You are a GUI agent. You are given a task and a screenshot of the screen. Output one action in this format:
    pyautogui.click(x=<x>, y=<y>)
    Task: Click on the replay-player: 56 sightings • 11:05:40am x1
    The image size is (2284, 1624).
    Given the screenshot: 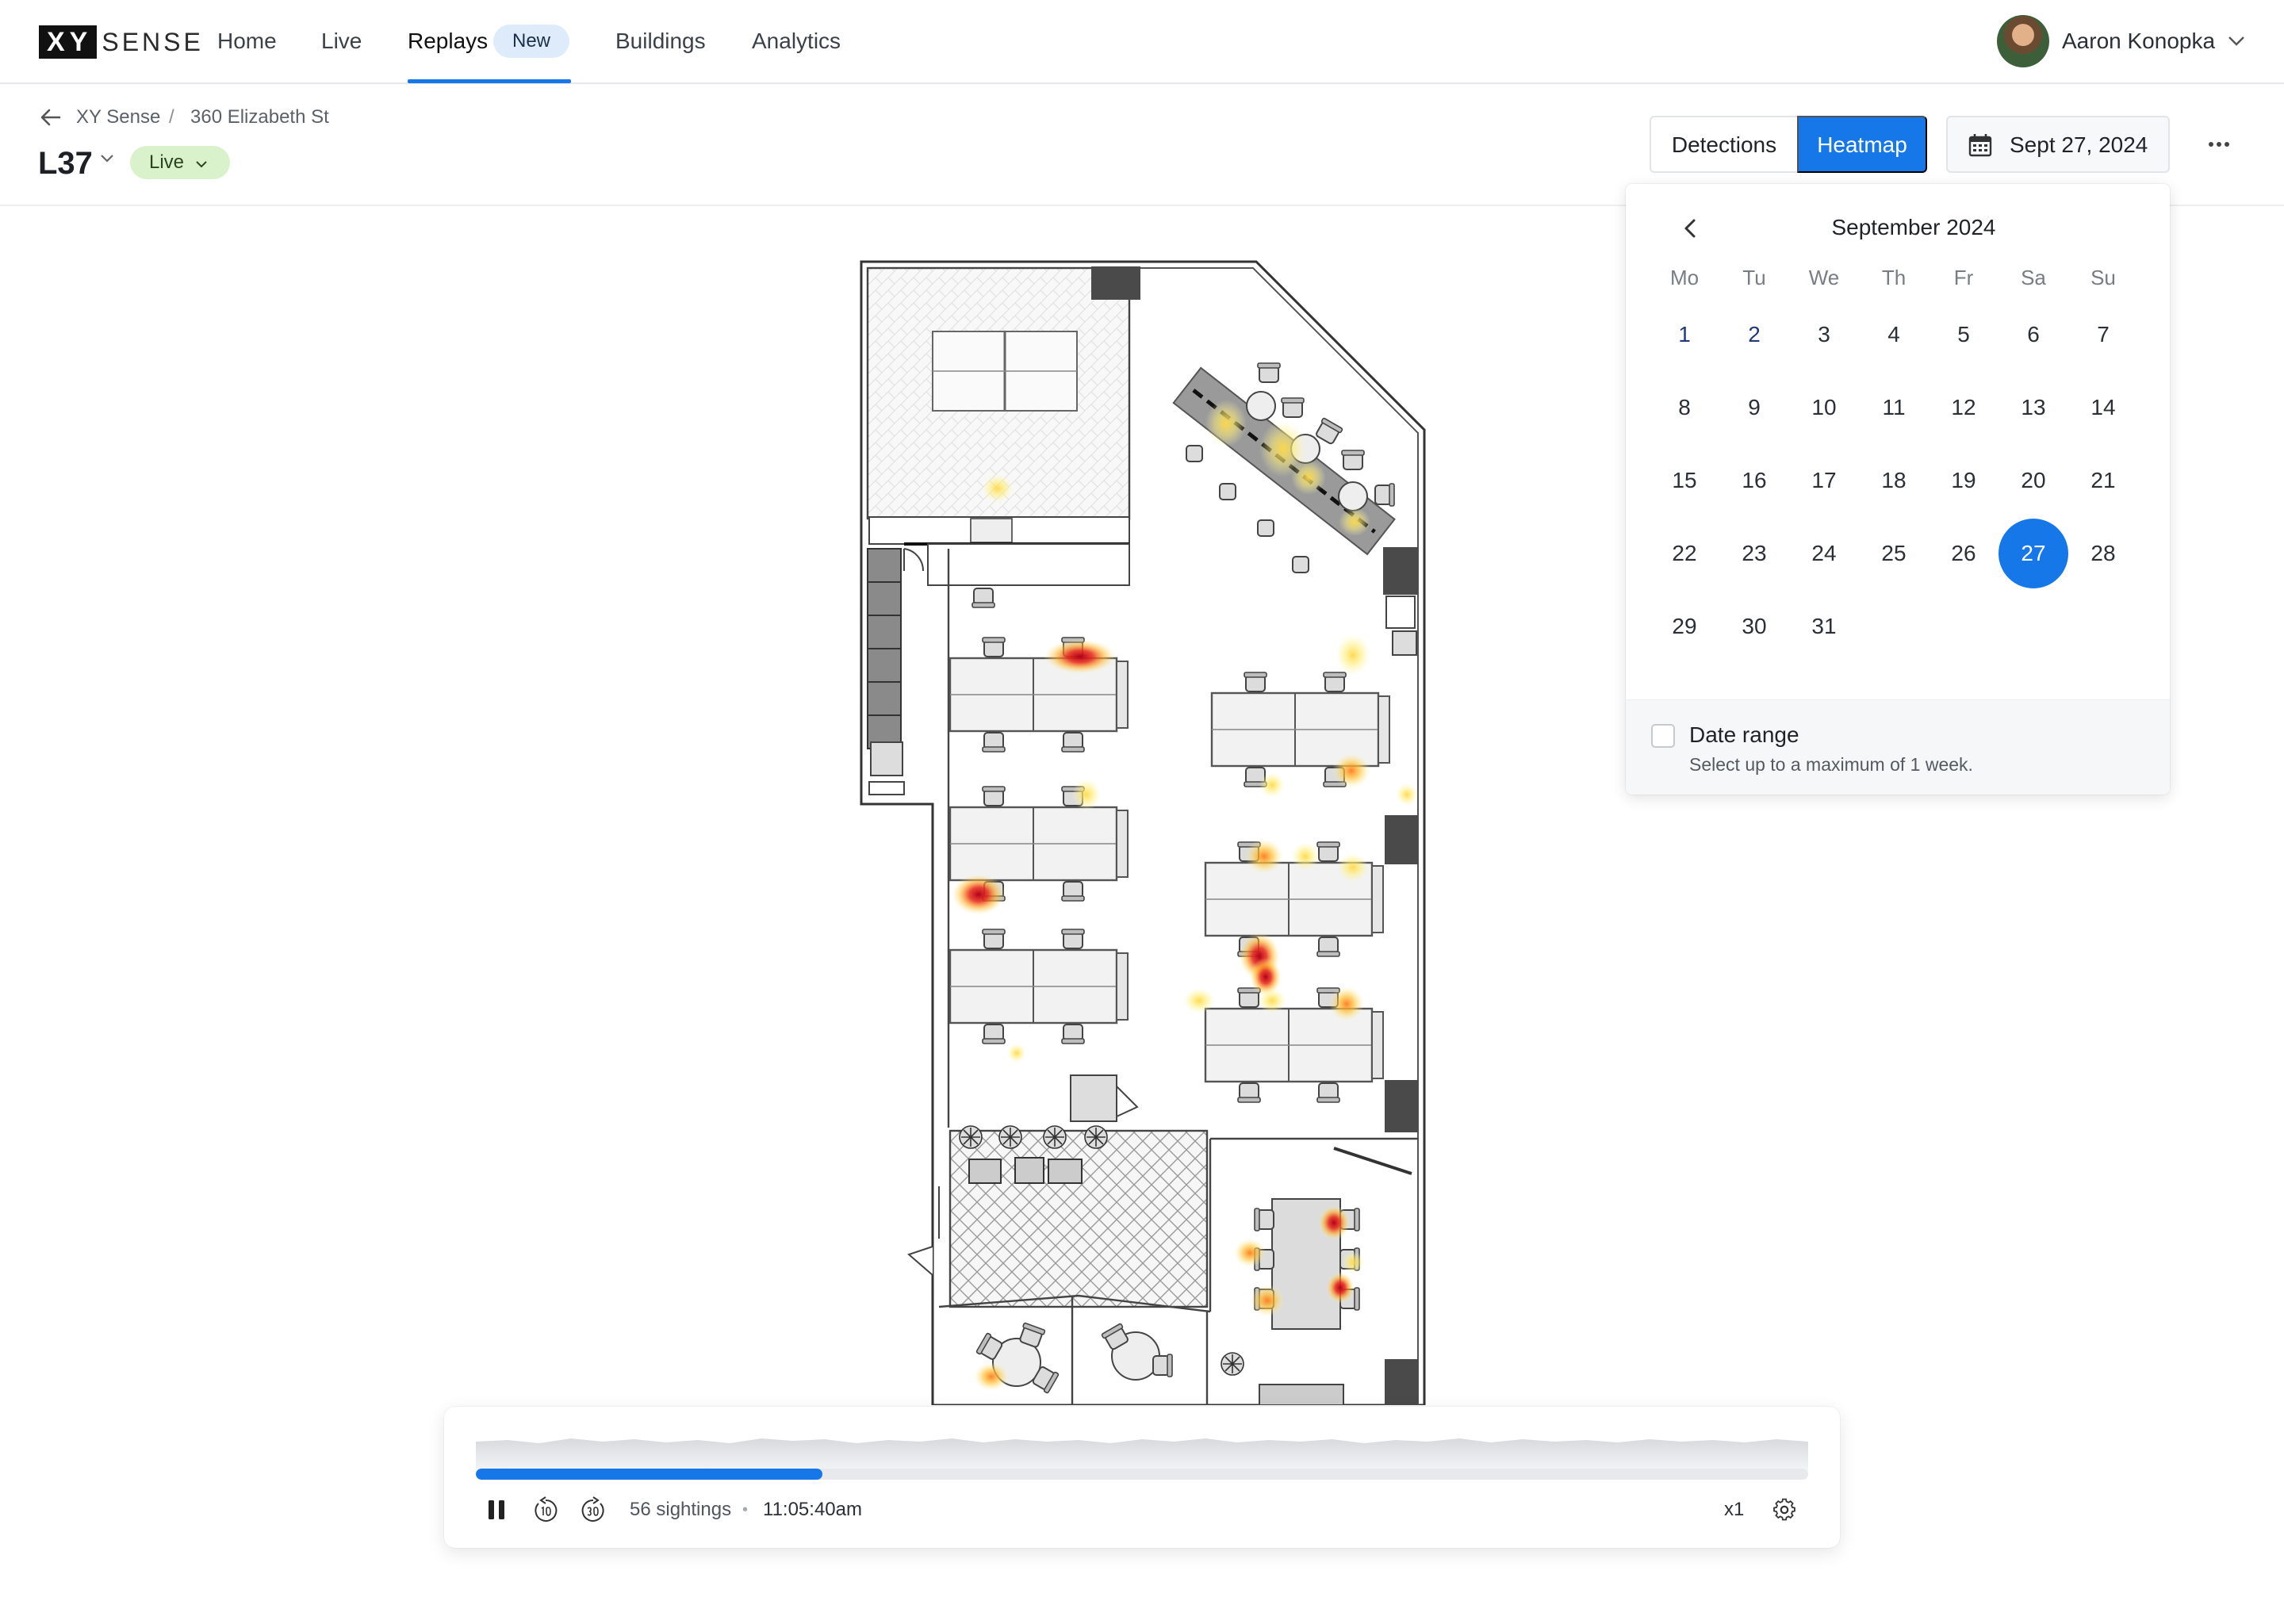 What is the action you would take?
    pyautogui.click(x=1142, y=1477)
    